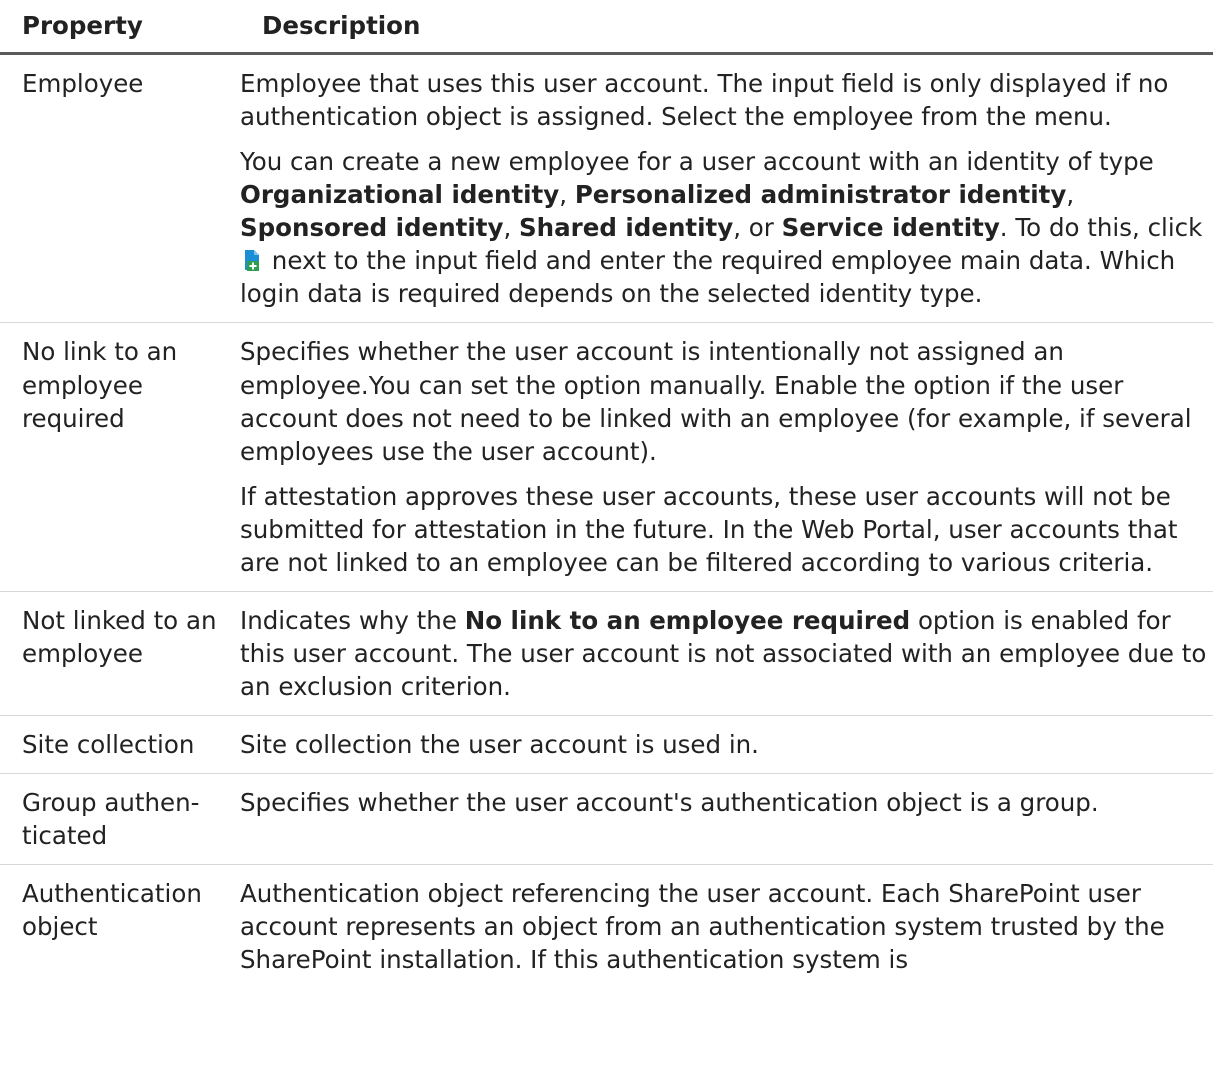 The image size is (1213, 1076). Describe the element at coordinates (111, 819) in the screenshot. I see `property-name: Group authen-ticated` at that location.